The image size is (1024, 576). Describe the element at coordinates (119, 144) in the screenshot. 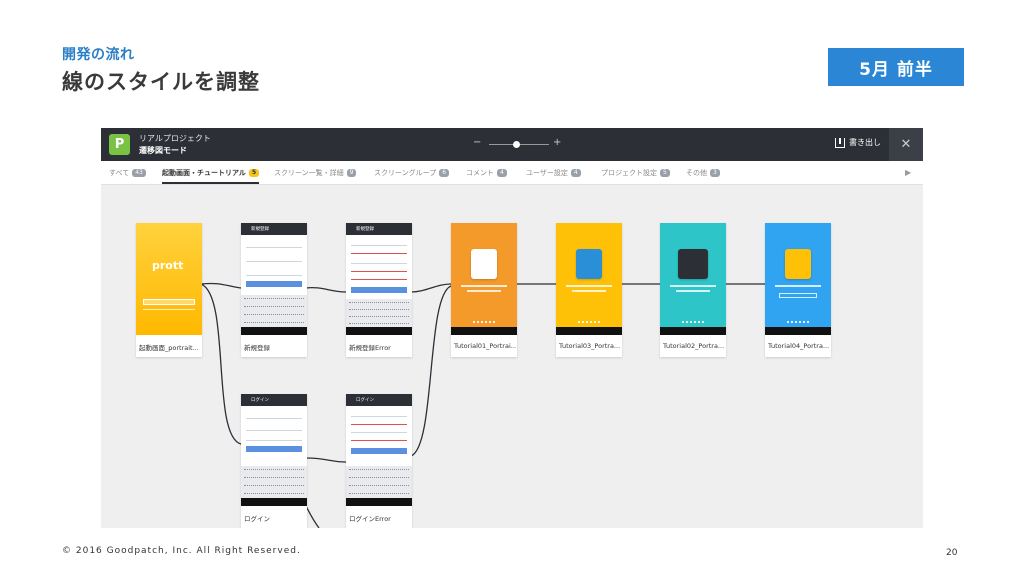

I see `prott-logo: P` at that location.